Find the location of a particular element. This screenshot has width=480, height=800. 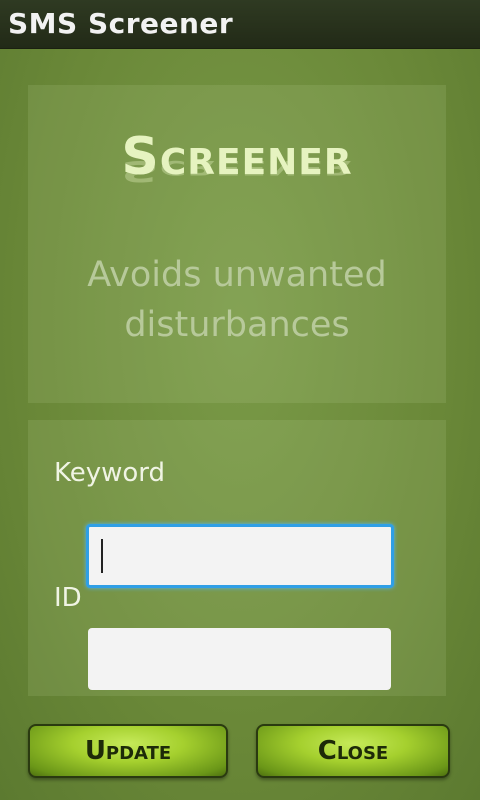

close-button: Close is located at coordinates (353, 751).